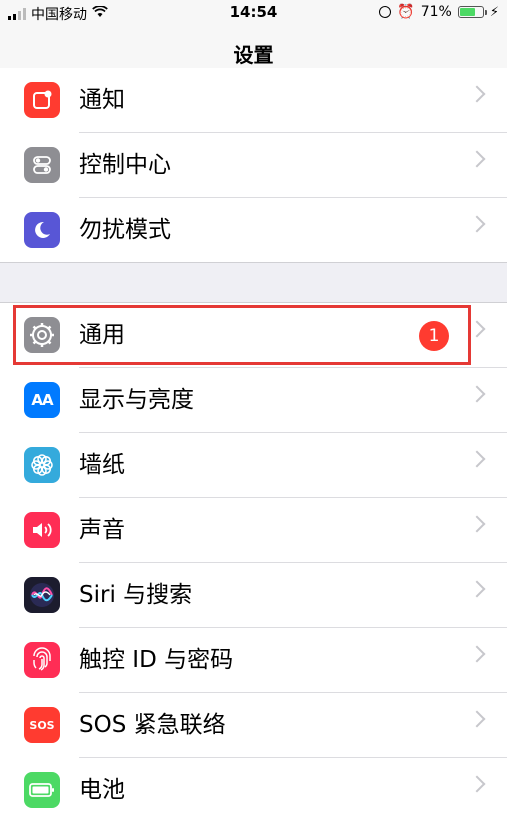 This screenshot has width=507, height=823. I want to click on settings-row-general: 通用 1, so click(253, 335).